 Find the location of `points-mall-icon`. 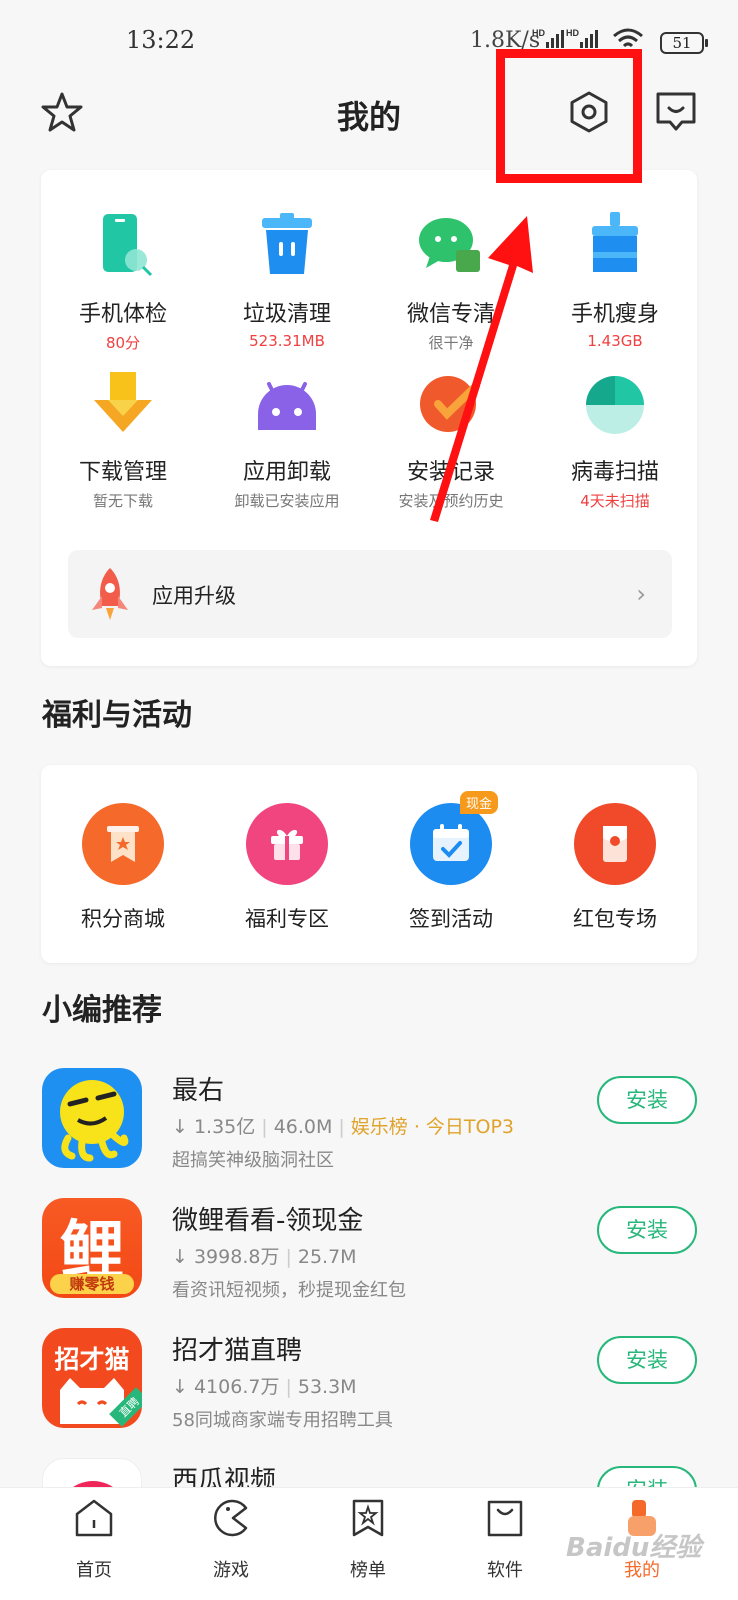

points-mall-icon is located at coordinates (123, 844).